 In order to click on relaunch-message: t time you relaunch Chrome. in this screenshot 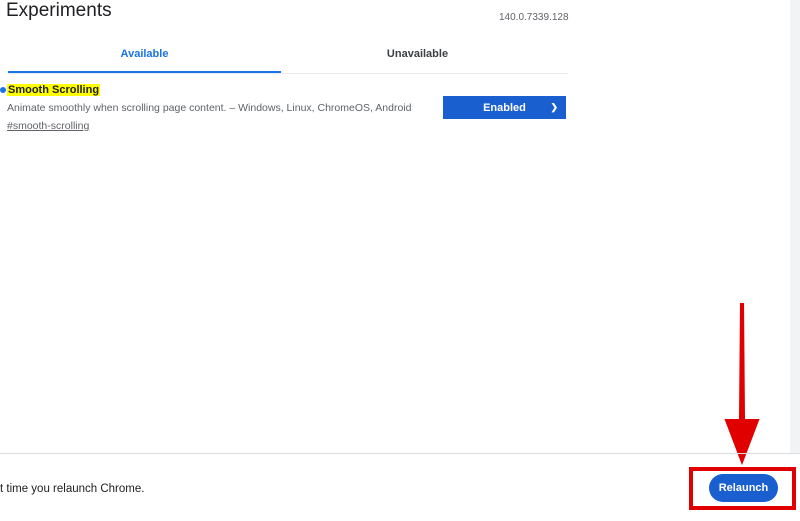, I will do `click(72, 489)`.